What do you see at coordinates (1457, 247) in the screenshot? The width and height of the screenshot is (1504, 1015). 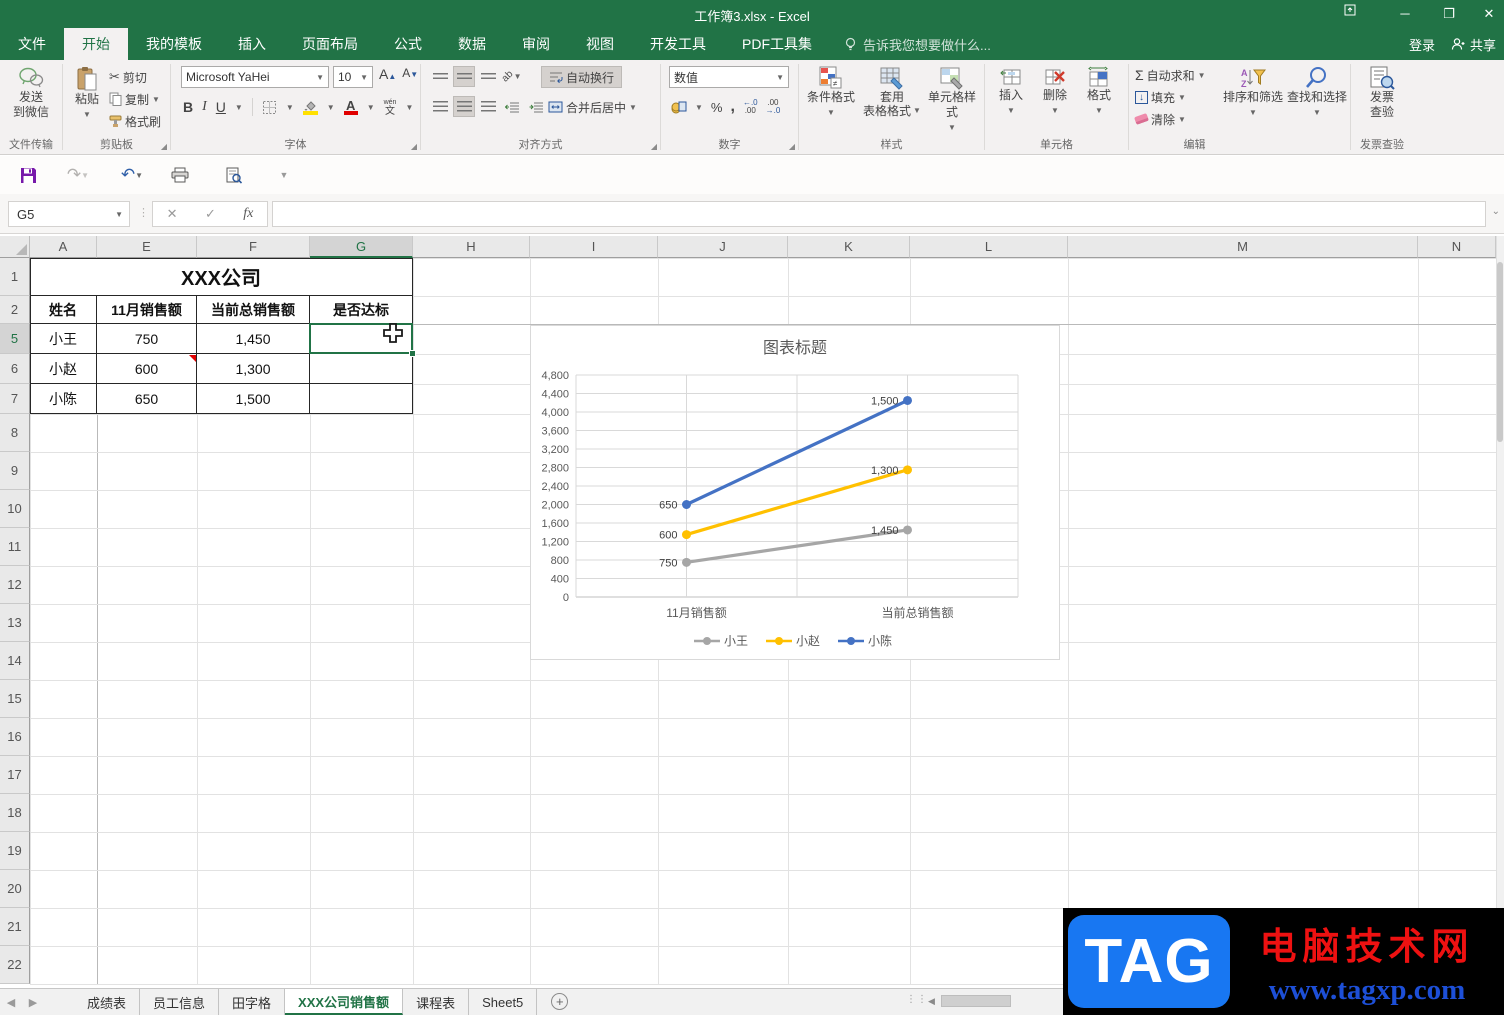 I see `column-header-N: N` at bounding box center [1457, 247].